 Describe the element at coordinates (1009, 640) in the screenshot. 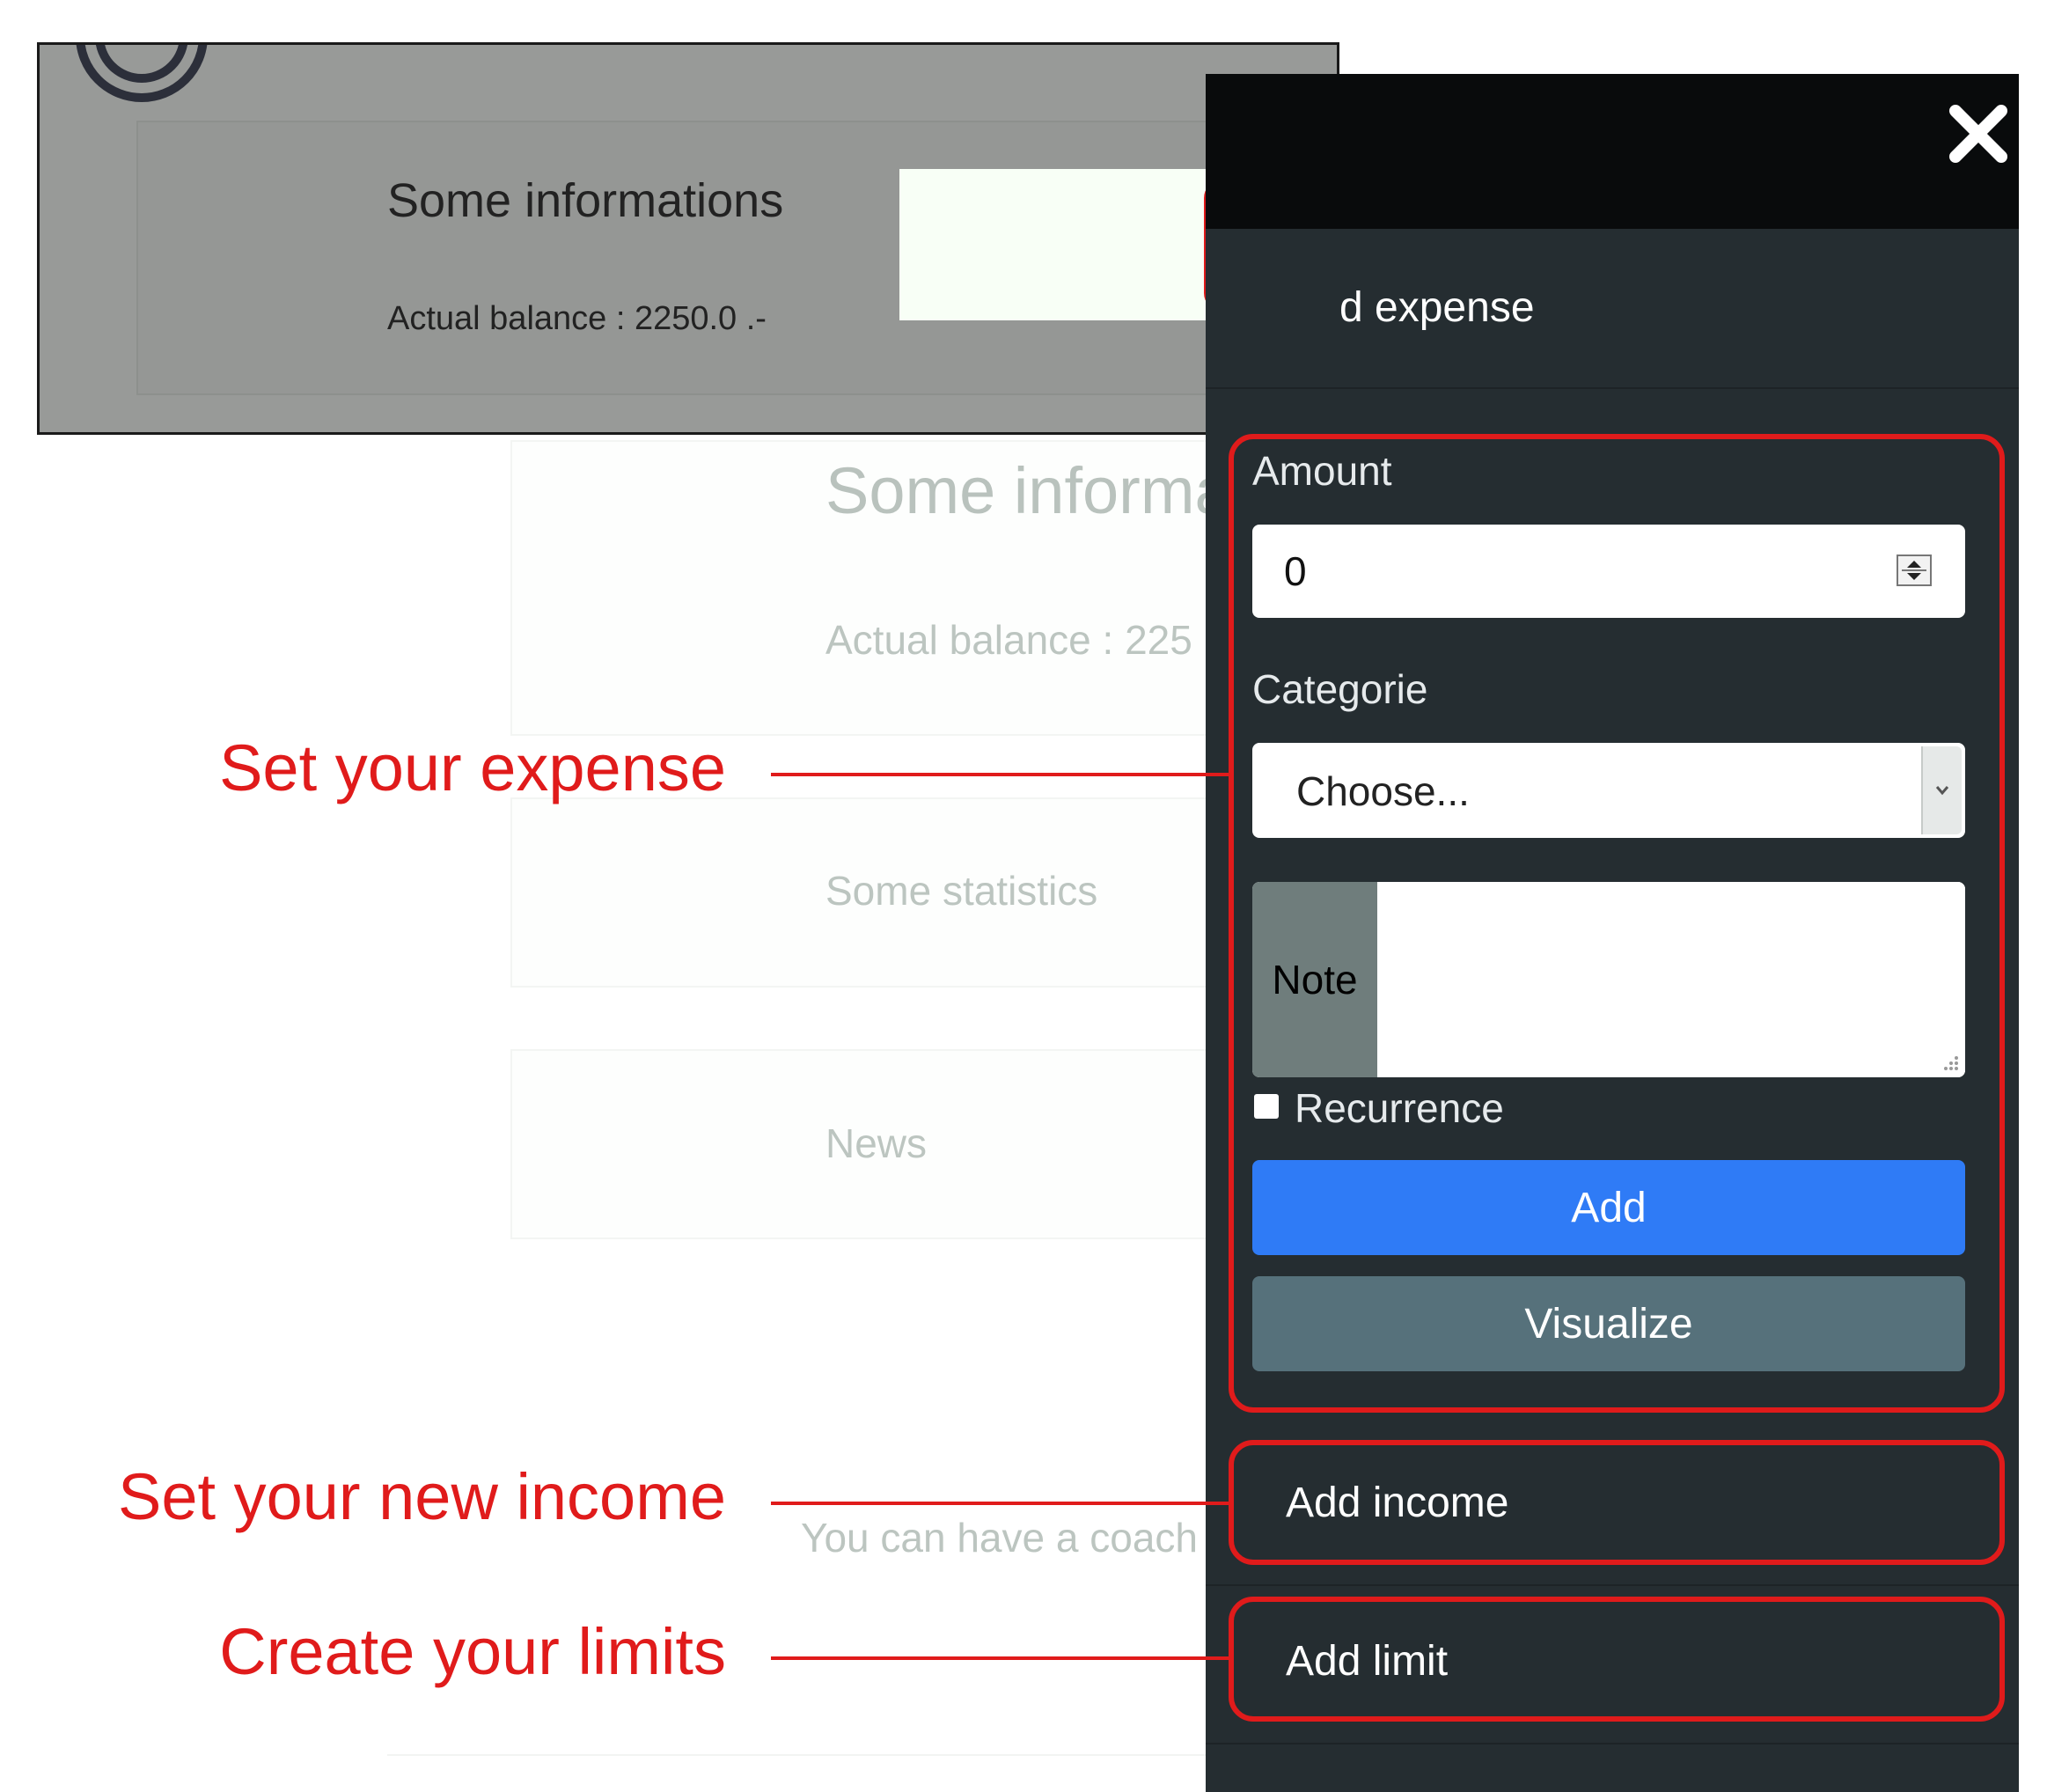

I see `info-card-balance: Actual balance : 225` at that location.